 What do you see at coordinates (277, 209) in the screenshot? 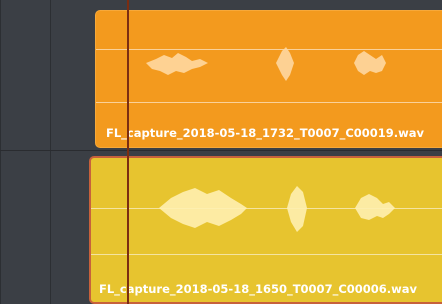
I see `clip-2-waveform` at bounding box center [277, 209].